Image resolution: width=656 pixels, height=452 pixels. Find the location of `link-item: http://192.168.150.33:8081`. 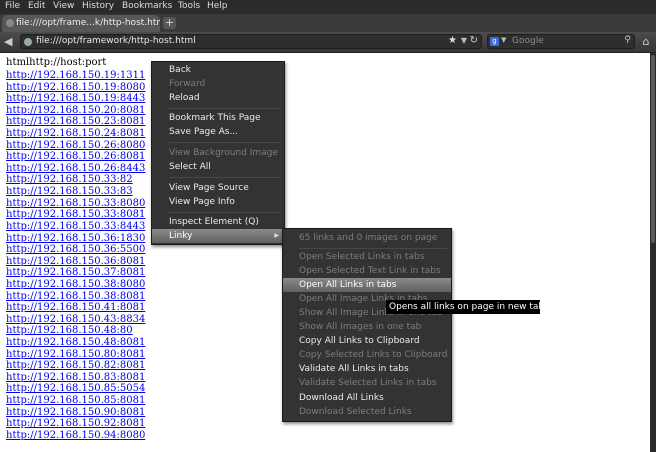

link-item: http://192.168.150.33:8081 is located at coordinates (75, 215).